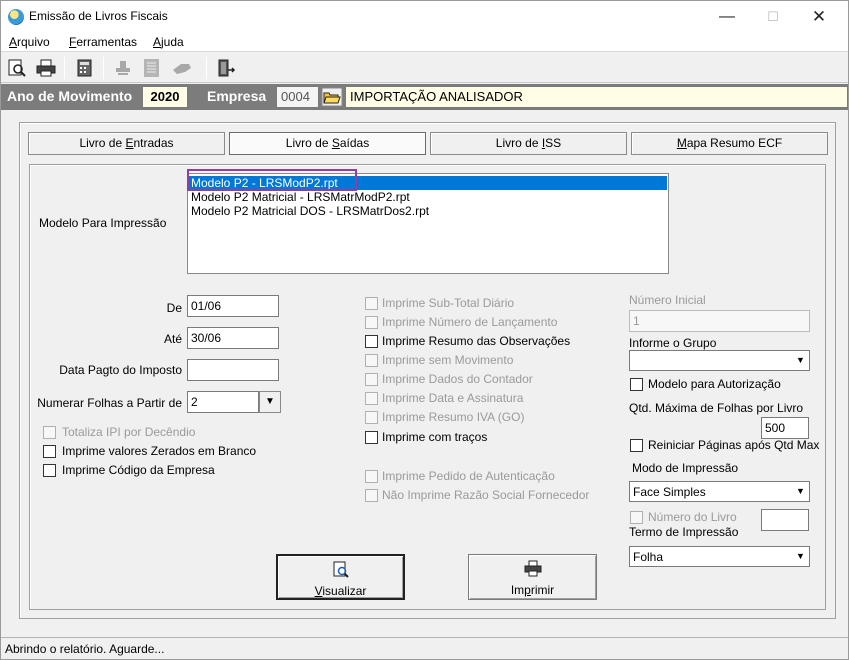 This screenshot has width=849, height=660. Describe the element at coordinates (669, 492) in the screenshot. I see `modo-select-value: Face Simples` at that location.